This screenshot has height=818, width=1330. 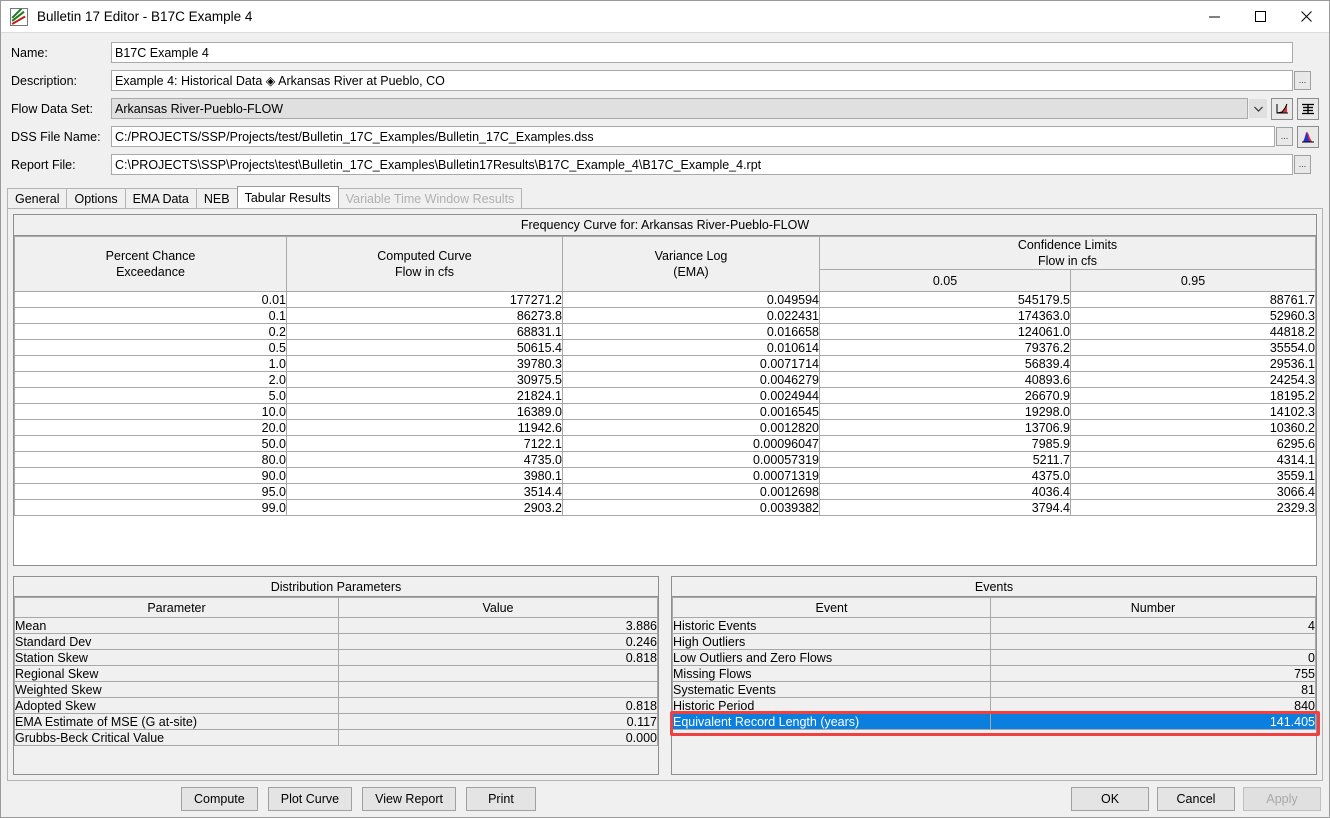 I want to click on plot-curve-button: Plot Curve, so click(x=310, y=799).